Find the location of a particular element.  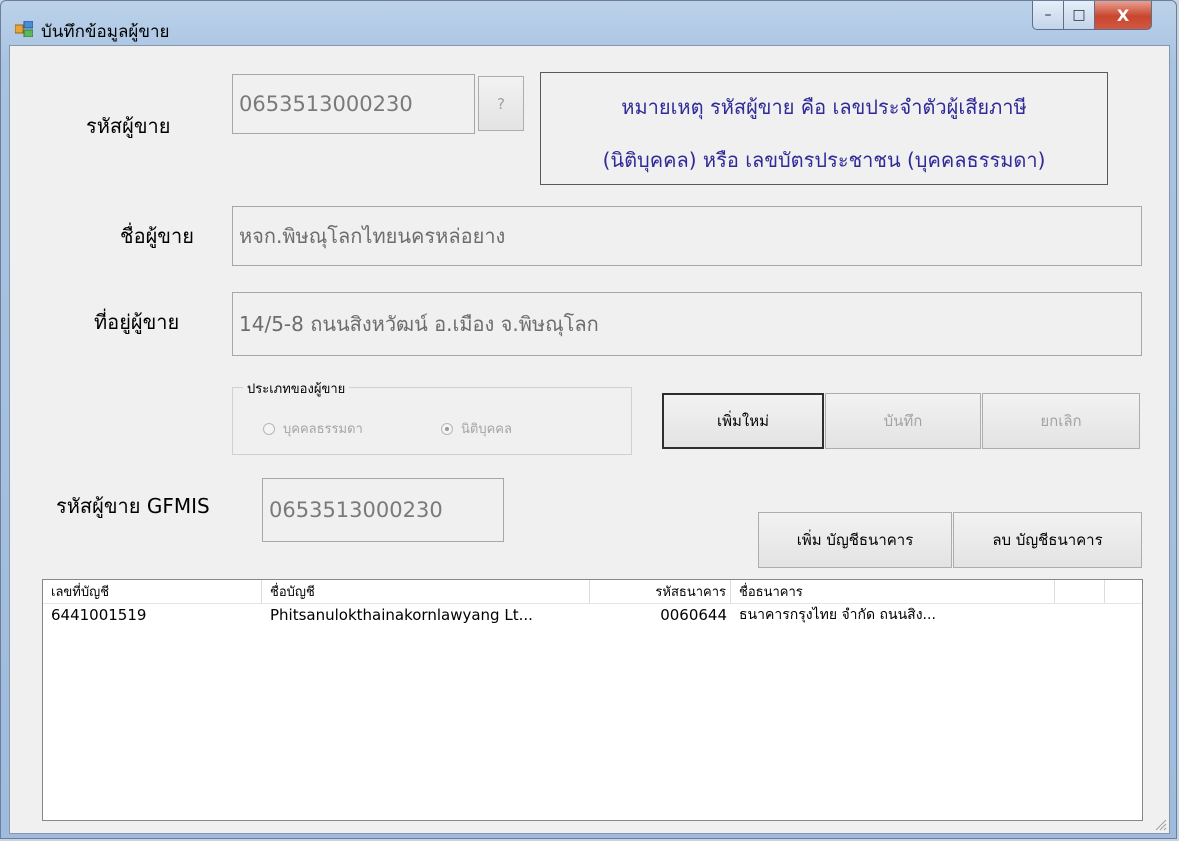

seller-type-group: ประเภทของผู้ขาย บุคคลธรรมดา นิติบุคคล is located at coordinates (432, 416).